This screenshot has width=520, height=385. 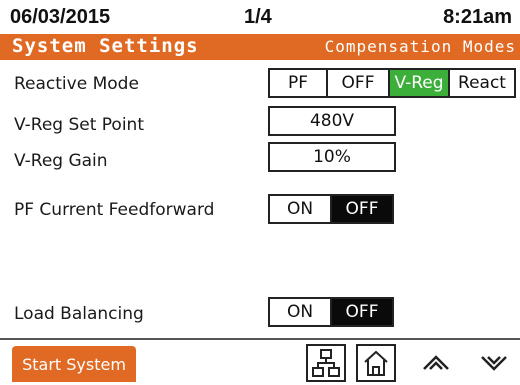 I want to click on reactive-mode-selector: PF OFF V-Reg React, so click(x=392, y=83).